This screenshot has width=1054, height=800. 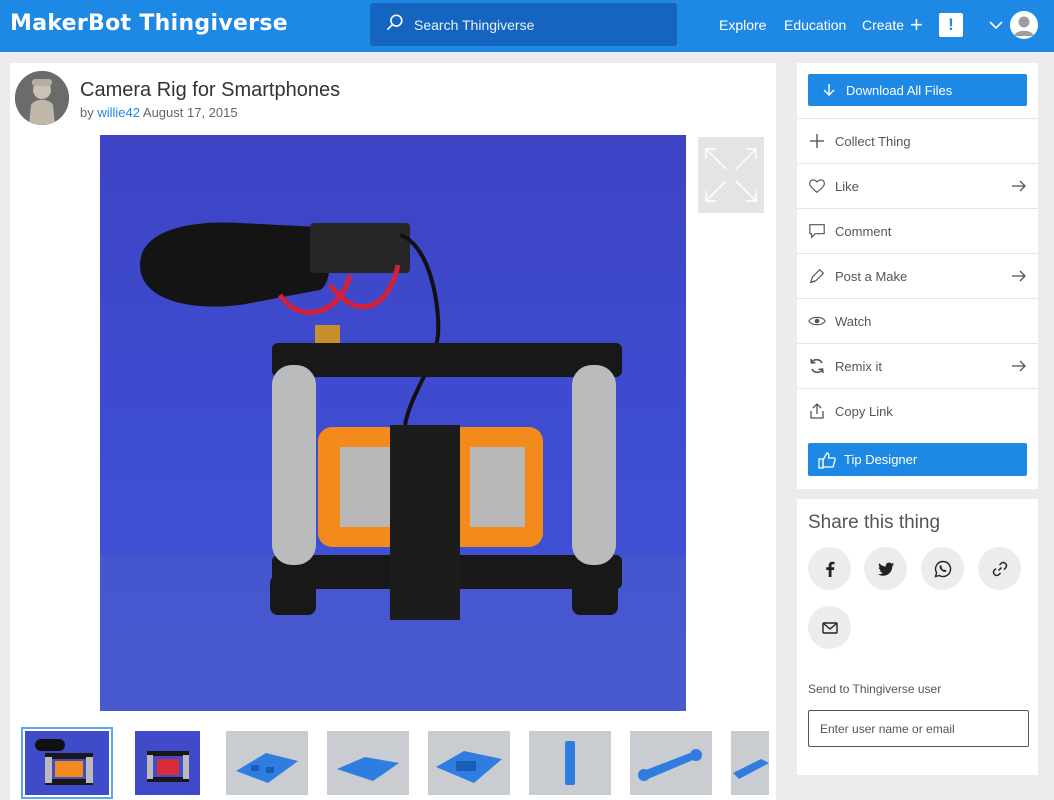 What do you see at coordinates (815, 25) in the screenshot?
I see `nav-education: Education` at bounding box center [815, 25].